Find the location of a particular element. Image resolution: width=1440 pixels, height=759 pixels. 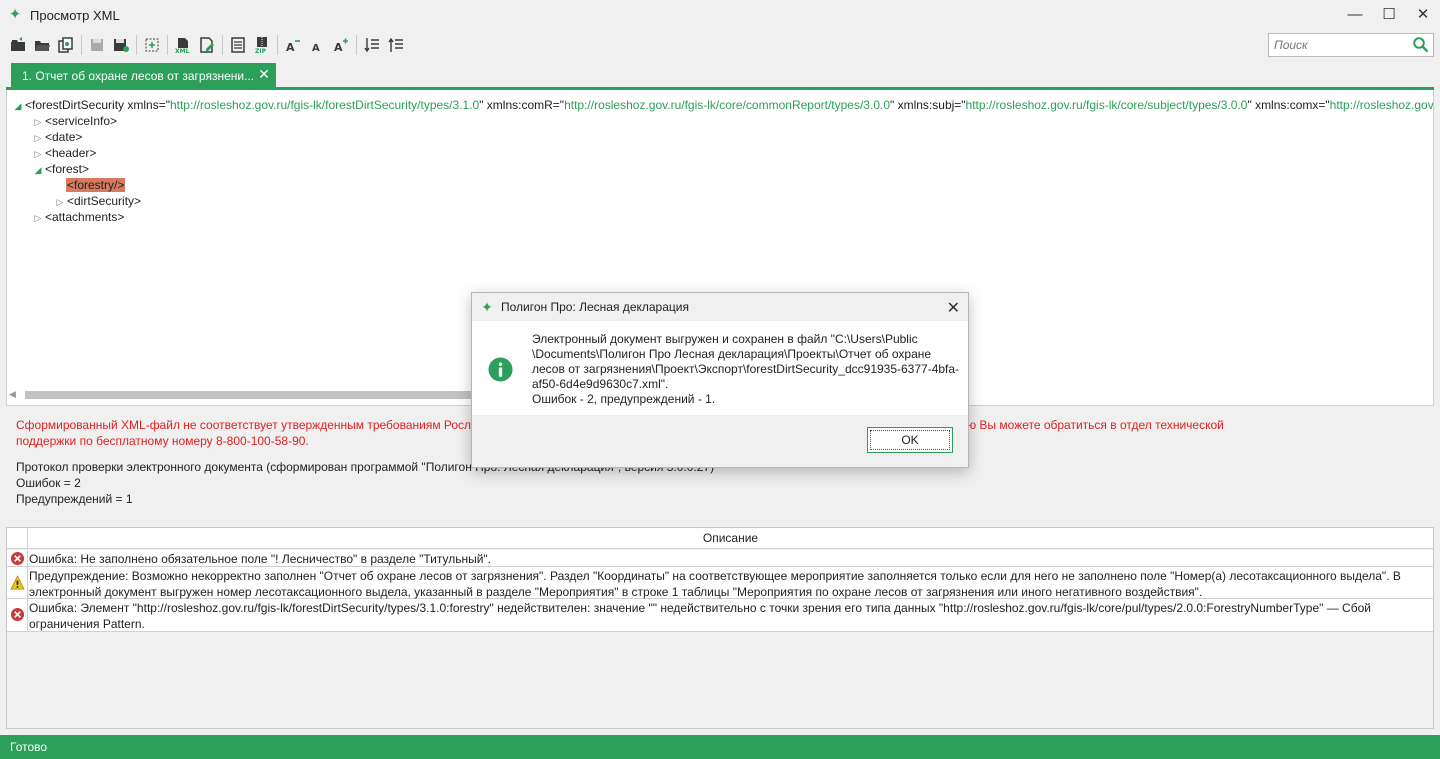

scrollbar-thumb is located at coordinates (250, 395).